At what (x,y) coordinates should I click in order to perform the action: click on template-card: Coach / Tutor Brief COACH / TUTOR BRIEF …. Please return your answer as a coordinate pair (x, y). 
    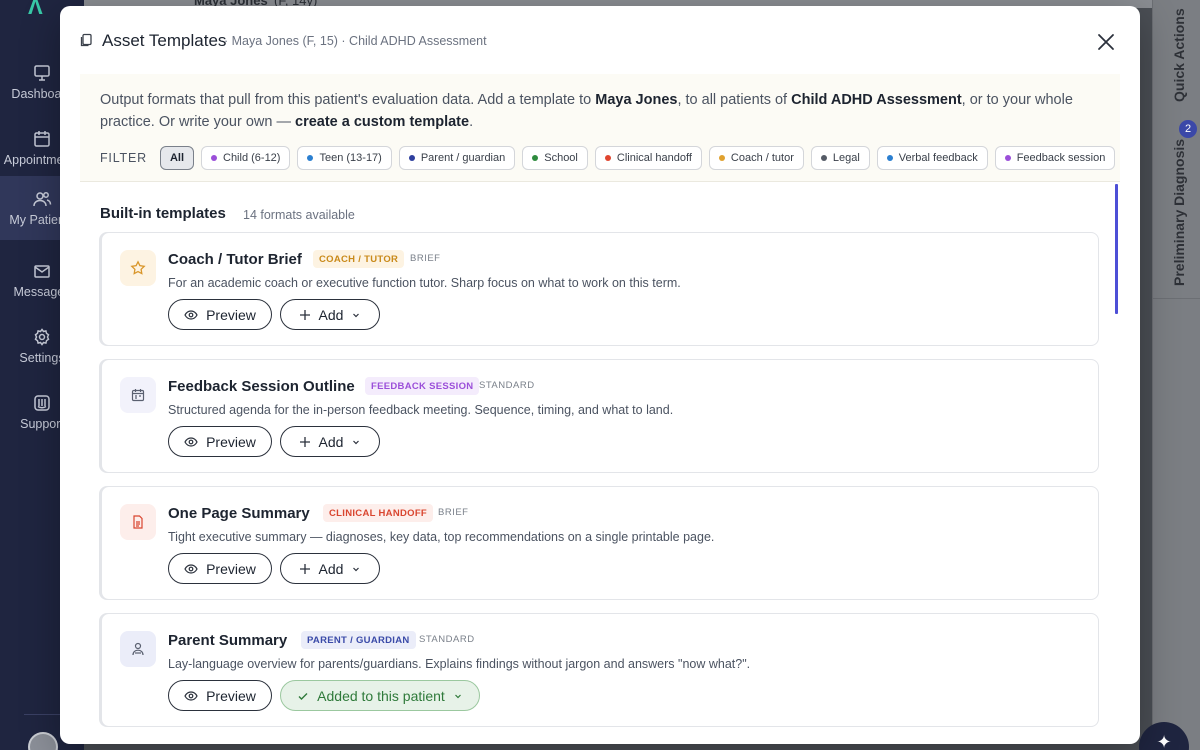
    Looking at the image, I should click on (600, 289).